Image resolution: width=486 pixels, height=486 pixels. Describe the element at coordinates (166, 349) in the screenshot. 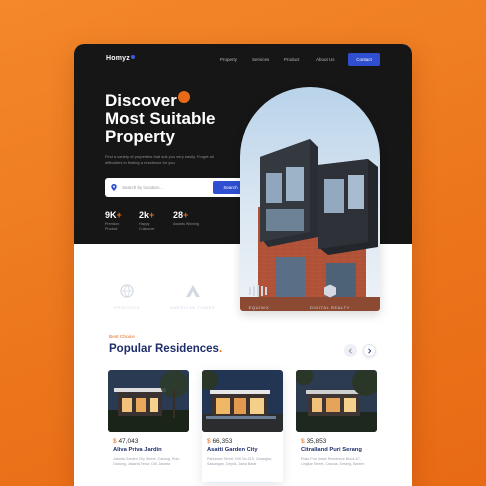

I see `section-title: Popular Residences.` at that location.